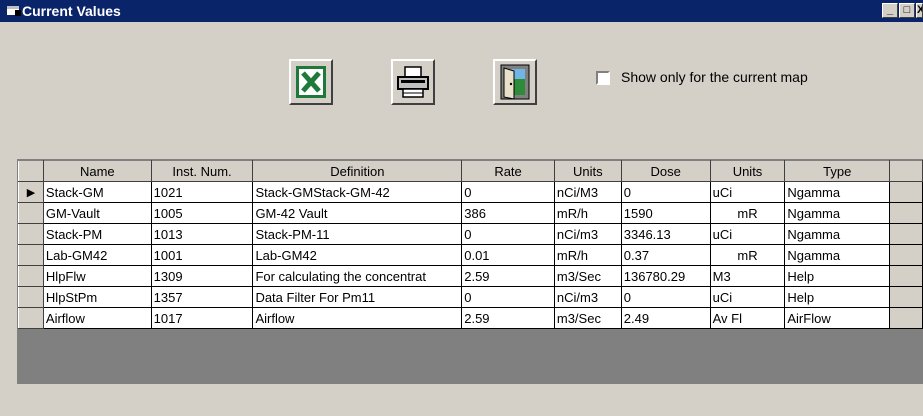  What do you see at coordinates (357, 276) in the screenshot?
I see `cell-definition: For calculating the concentrat` at bounding box center [357, 276].